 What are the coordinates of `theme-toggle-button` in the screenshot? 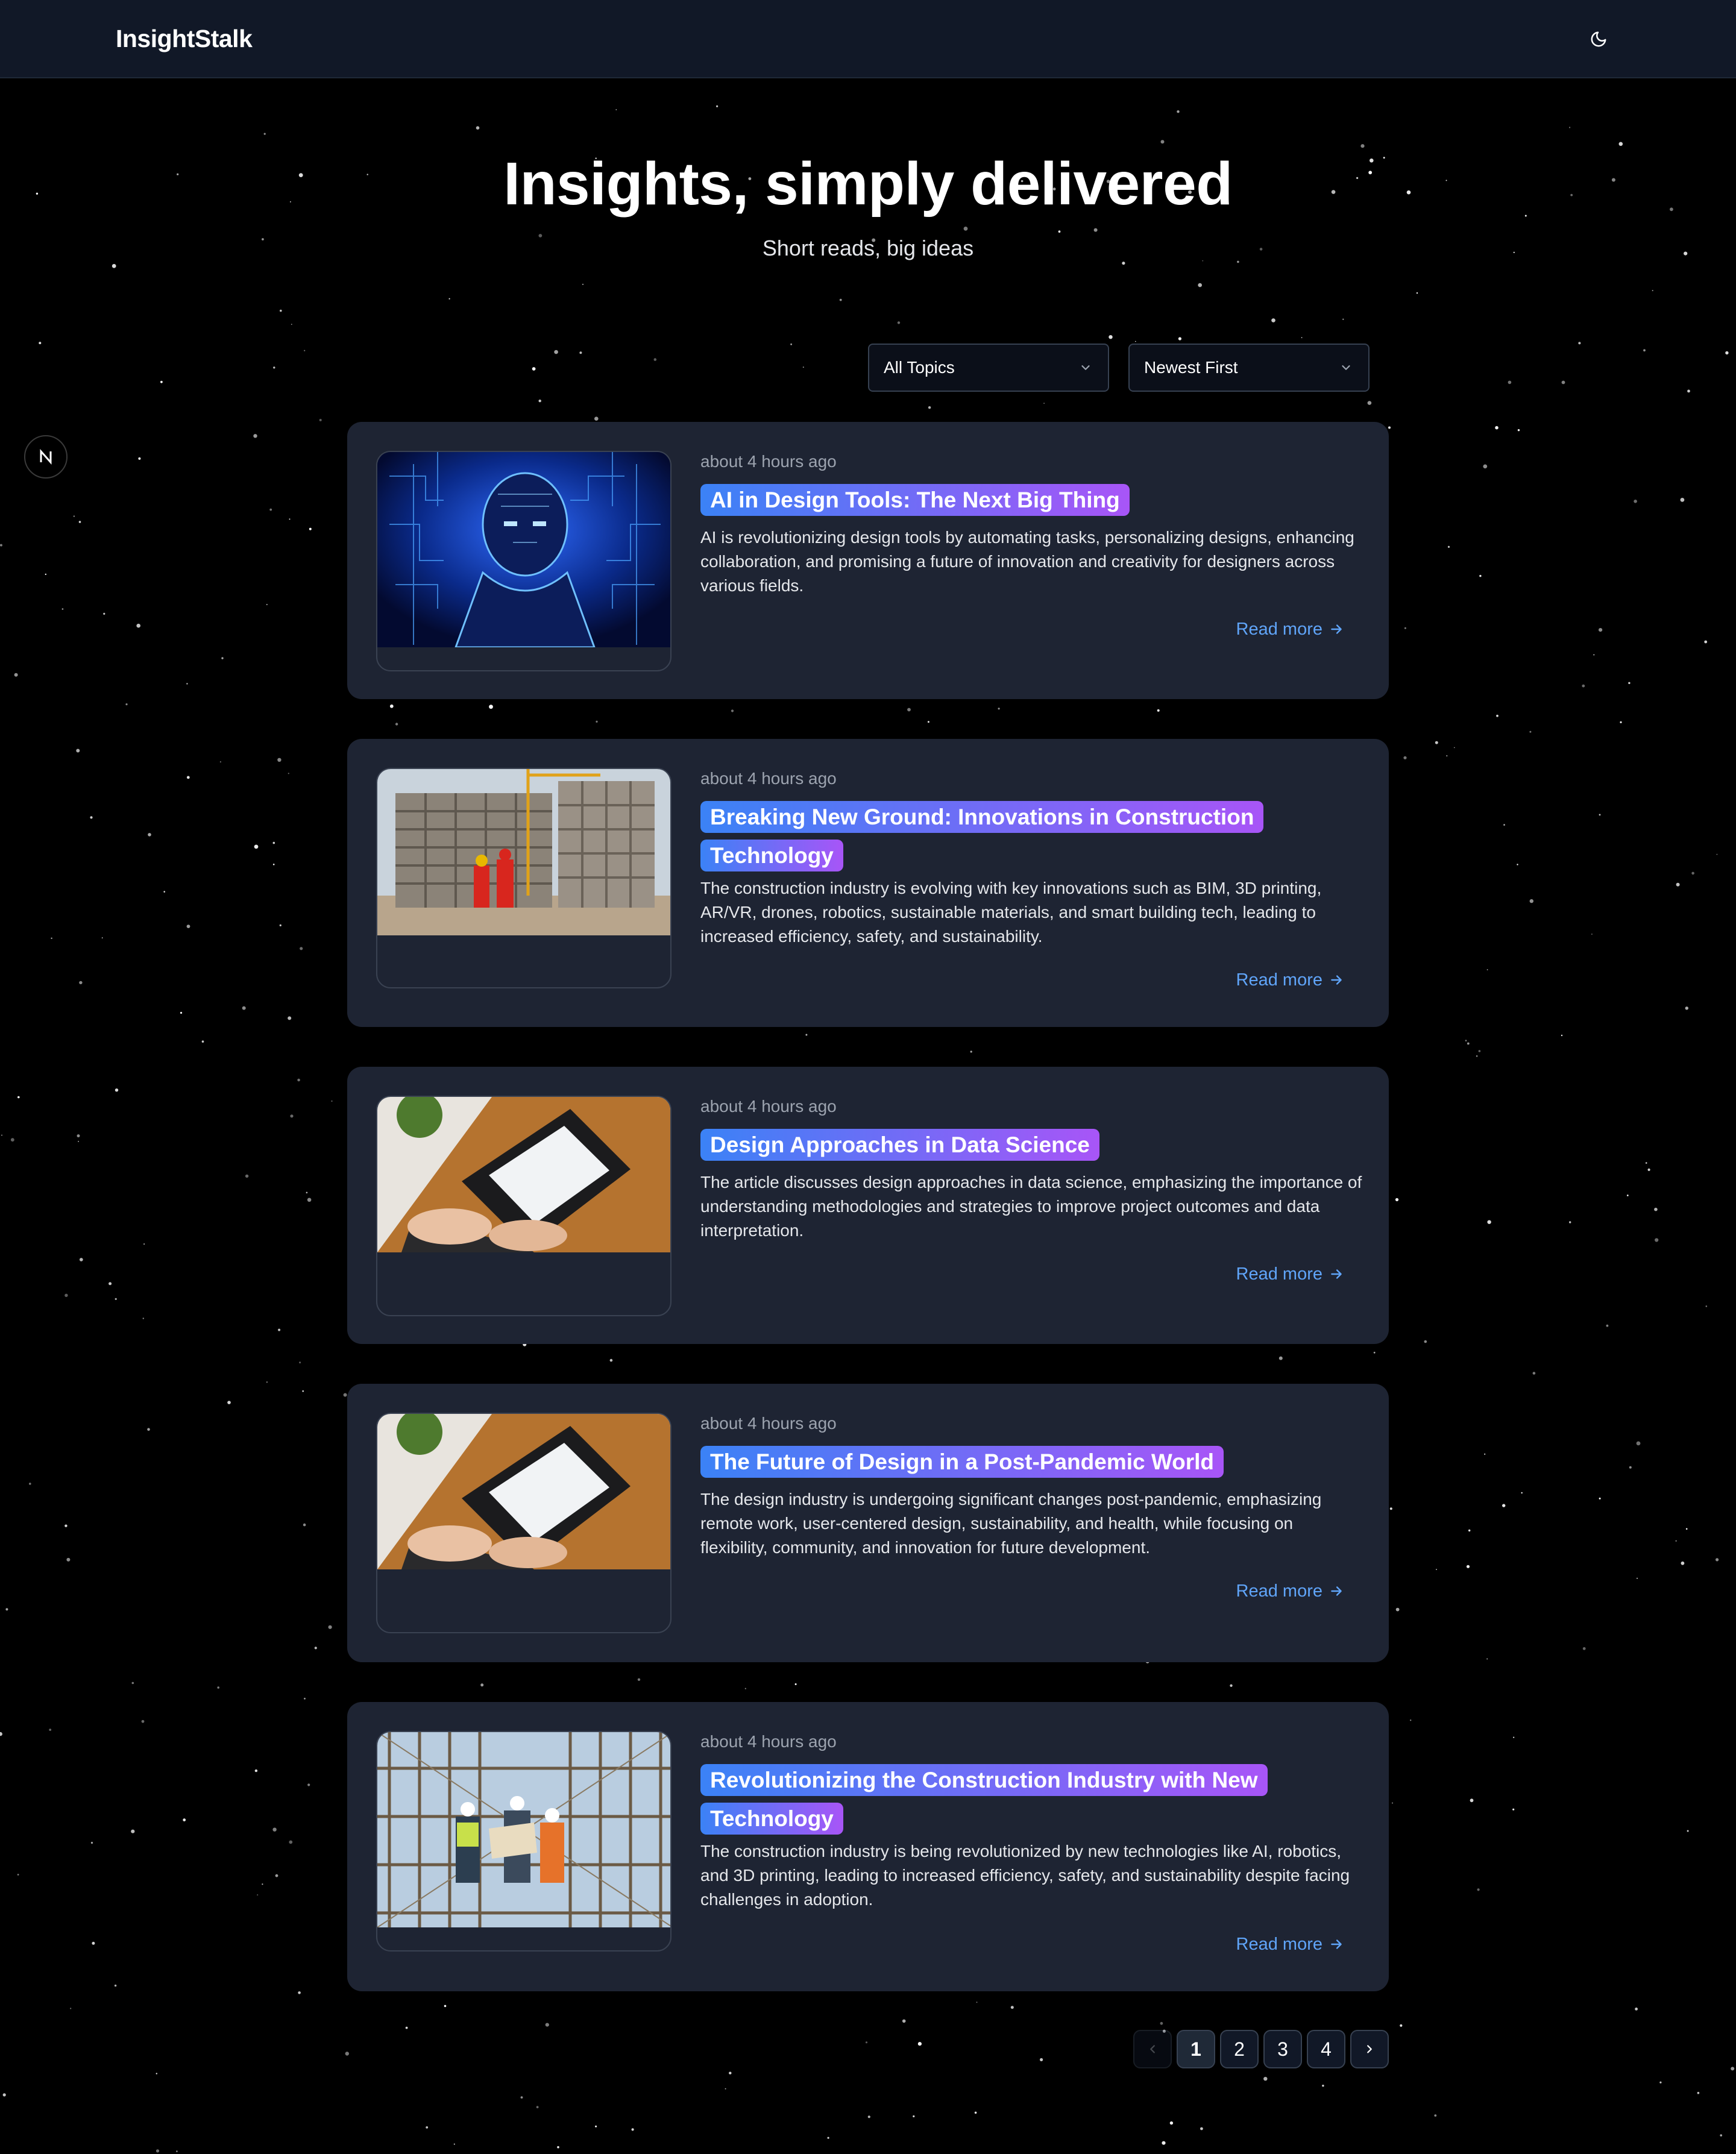 It's located at (1598, 39).